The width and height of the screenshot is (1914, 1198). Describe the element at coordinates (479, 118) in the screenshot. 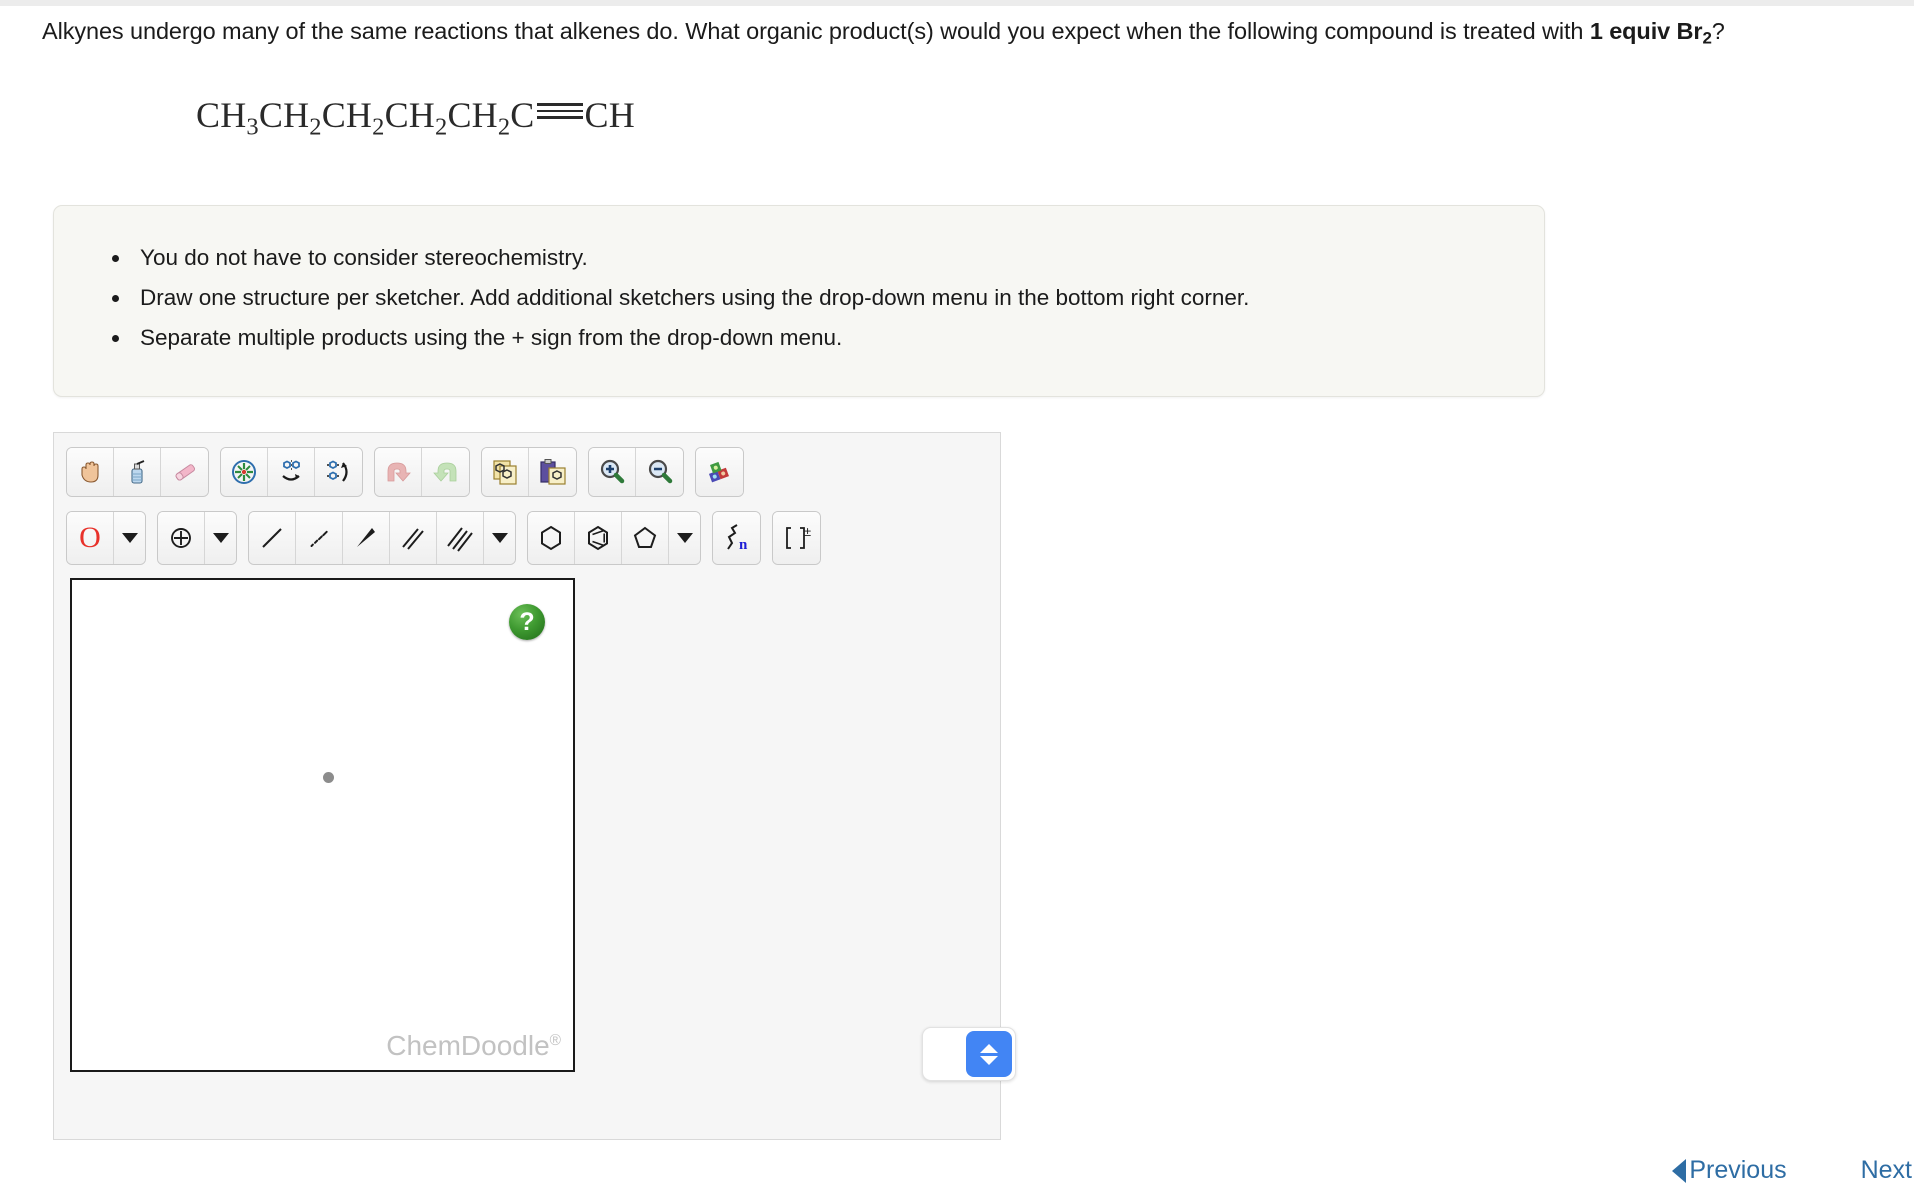

I see `formula-ch2-d: CH2` at that location.